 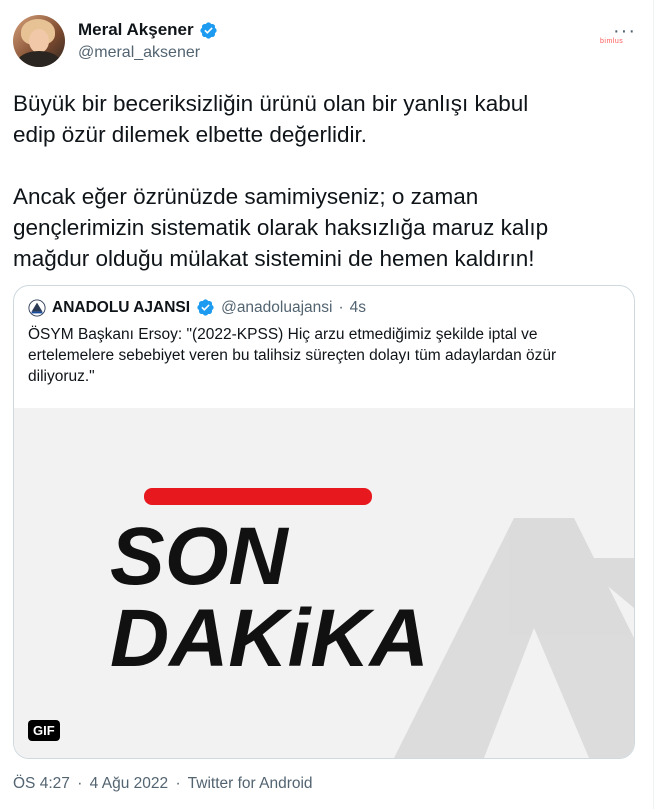 I want to click on avatar, so click(x=39, y=41).